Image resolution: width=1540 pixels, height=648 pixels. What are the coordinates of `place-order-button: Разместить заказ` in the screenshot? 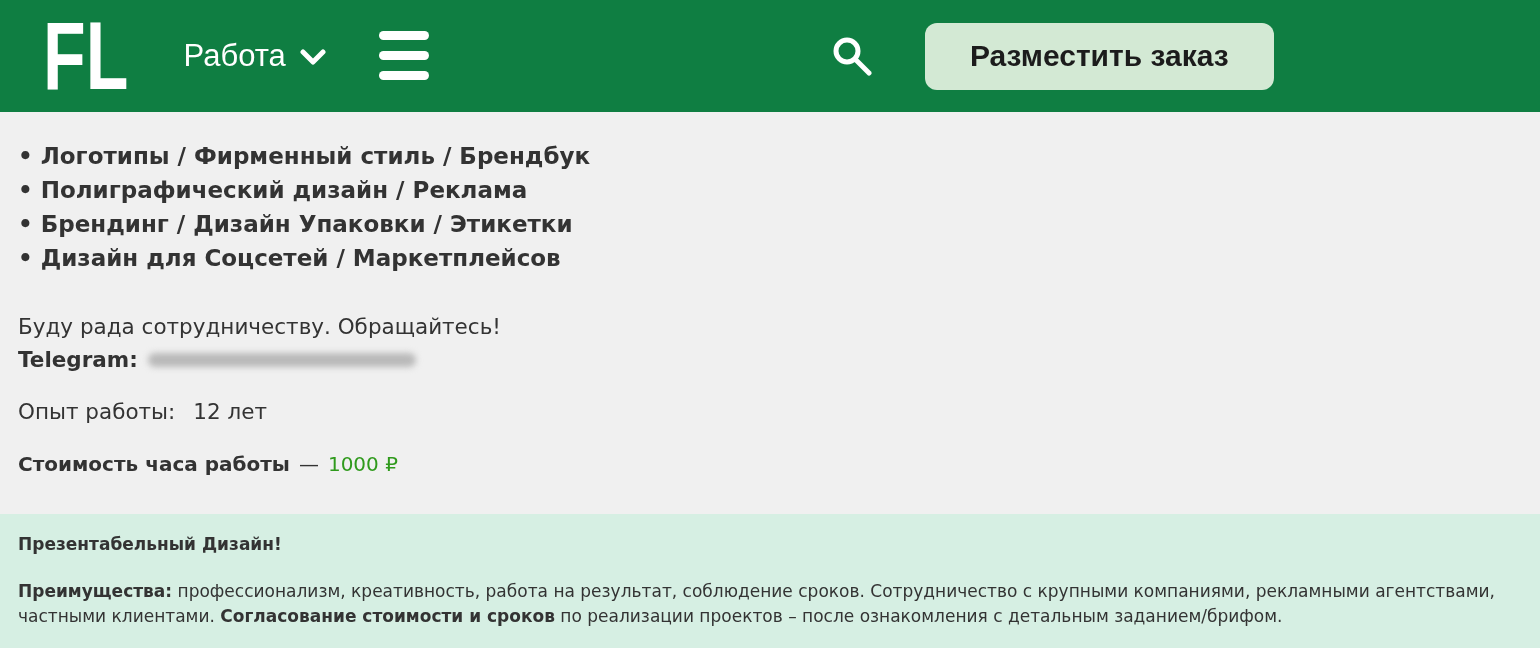 It's located at (1099, 56).